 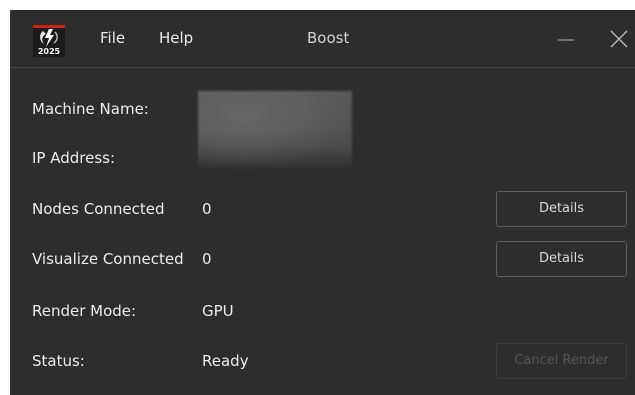 I want to click on close-icon, so click(x=619, y=39).